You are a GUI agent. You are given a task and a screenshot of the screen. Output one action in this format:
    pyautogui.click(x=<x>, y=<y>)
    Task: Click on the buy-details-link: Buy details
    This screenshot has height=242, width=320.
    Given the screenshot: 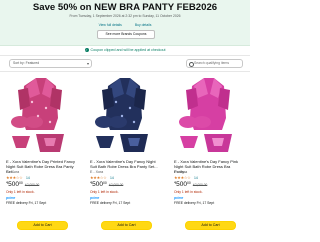 What is the action you would take?
    pyautogui.click(x=143, y=25)
    